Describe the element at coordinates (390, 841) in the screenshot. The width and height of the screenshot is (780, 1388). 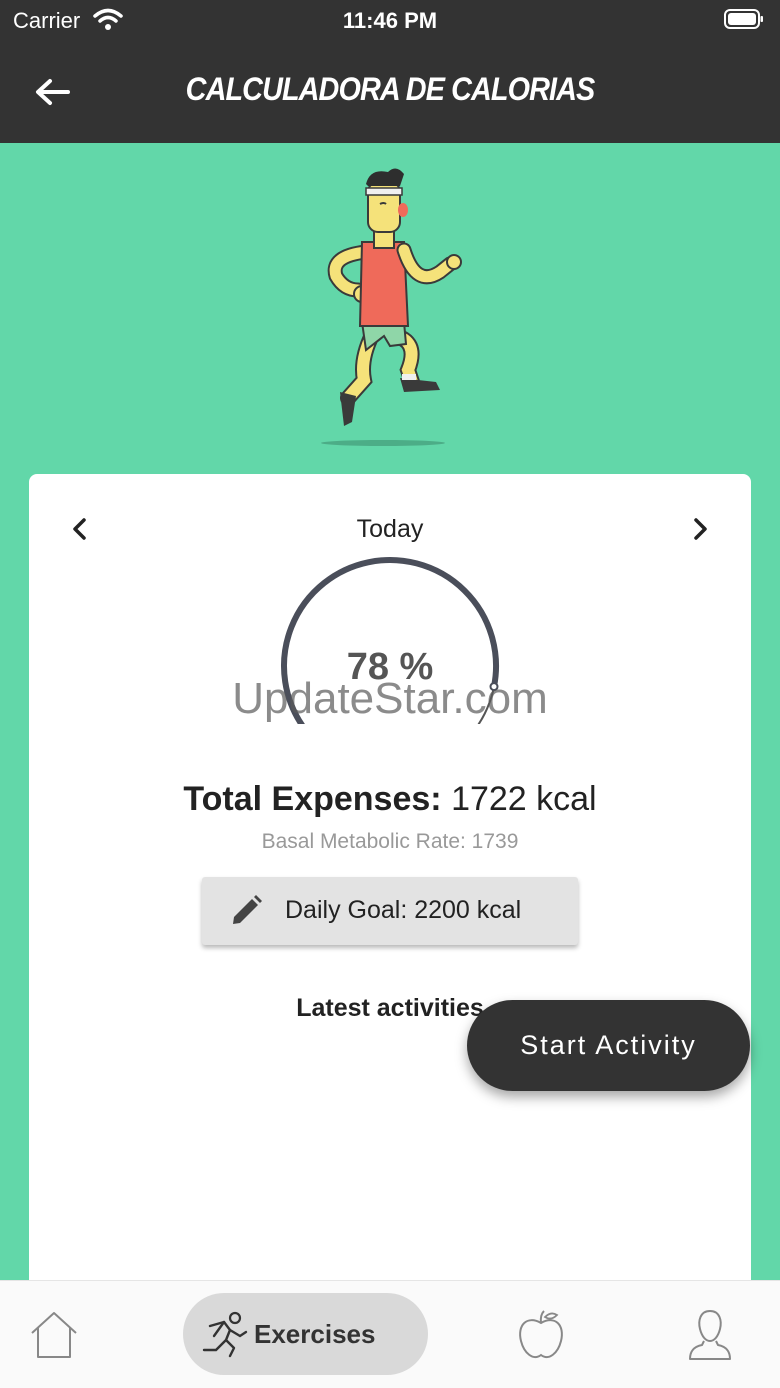
I see `basal-metabolic-rate: Basal Metabolic Rate: 1739` at that location.